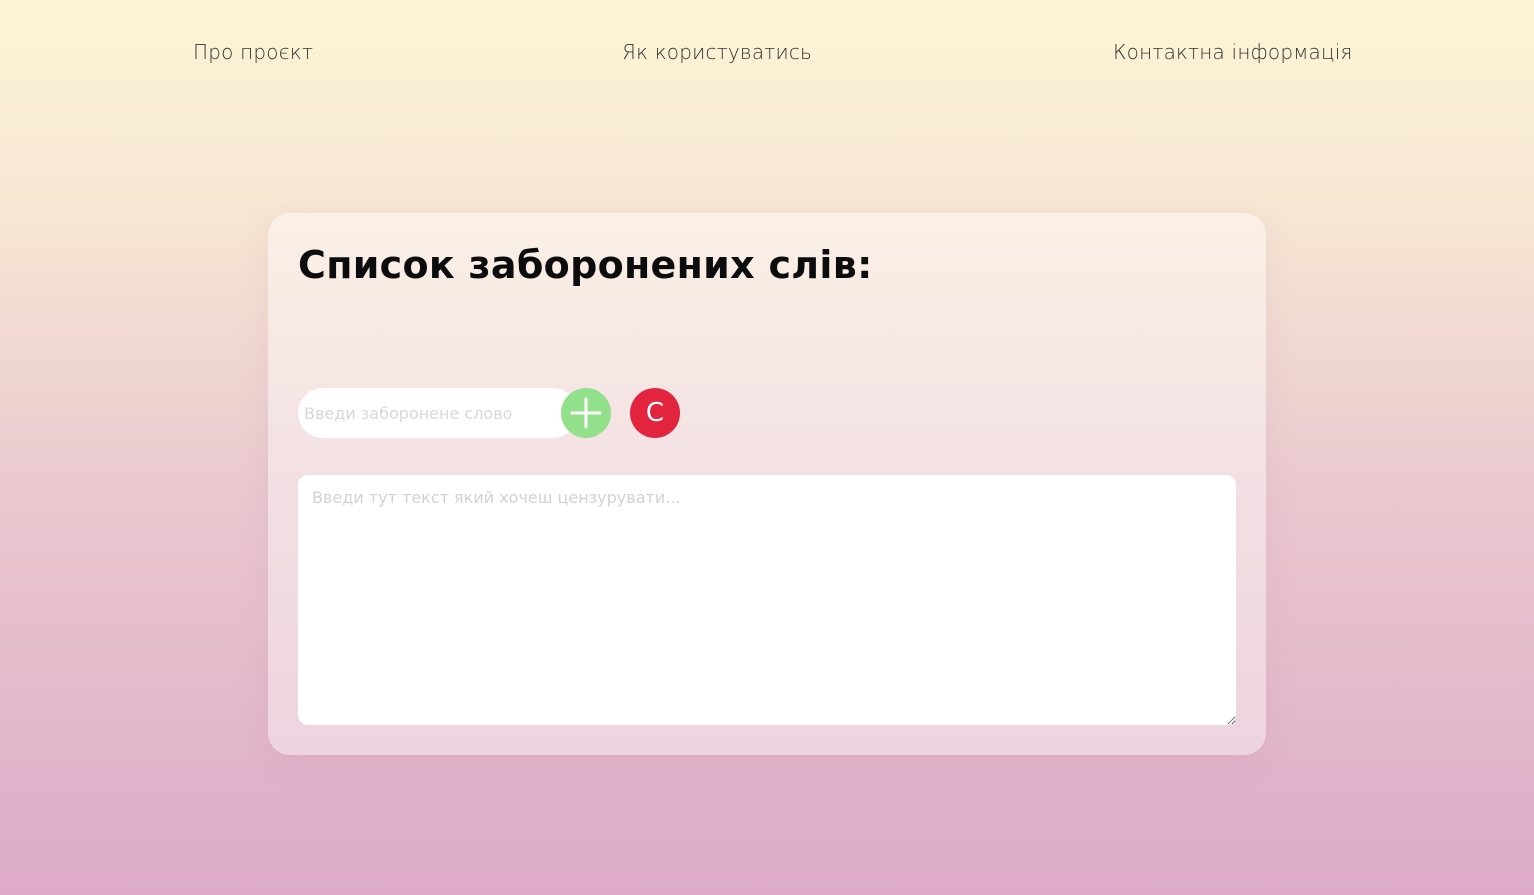 The width and height of the screenshot is (1534, 895). What do you see at coordinates (253, 52) in the screenshot?
I see `nav-link-about: Про проєкт` at bounding box center [253, 52].